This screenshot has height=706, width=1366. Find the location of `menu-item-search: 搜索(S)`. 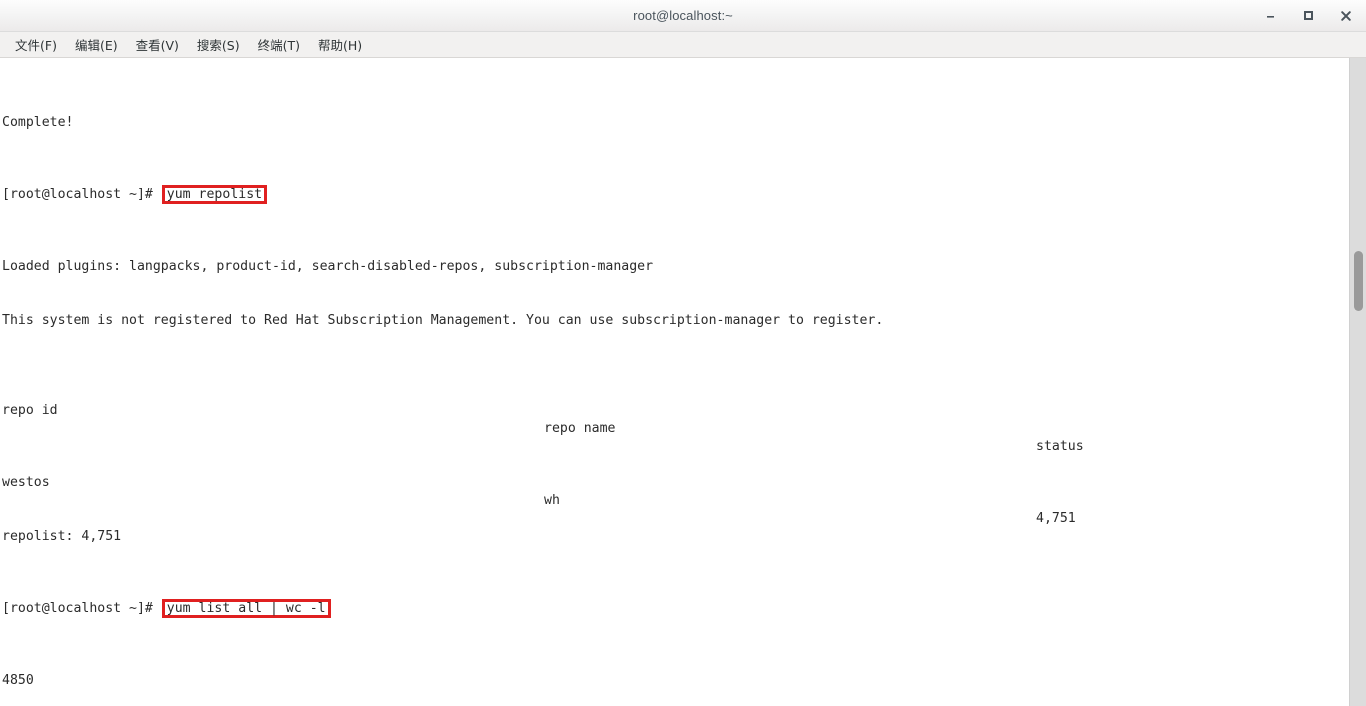

menu-item-search: 搜索(S) is located at coordinates (218, 44).